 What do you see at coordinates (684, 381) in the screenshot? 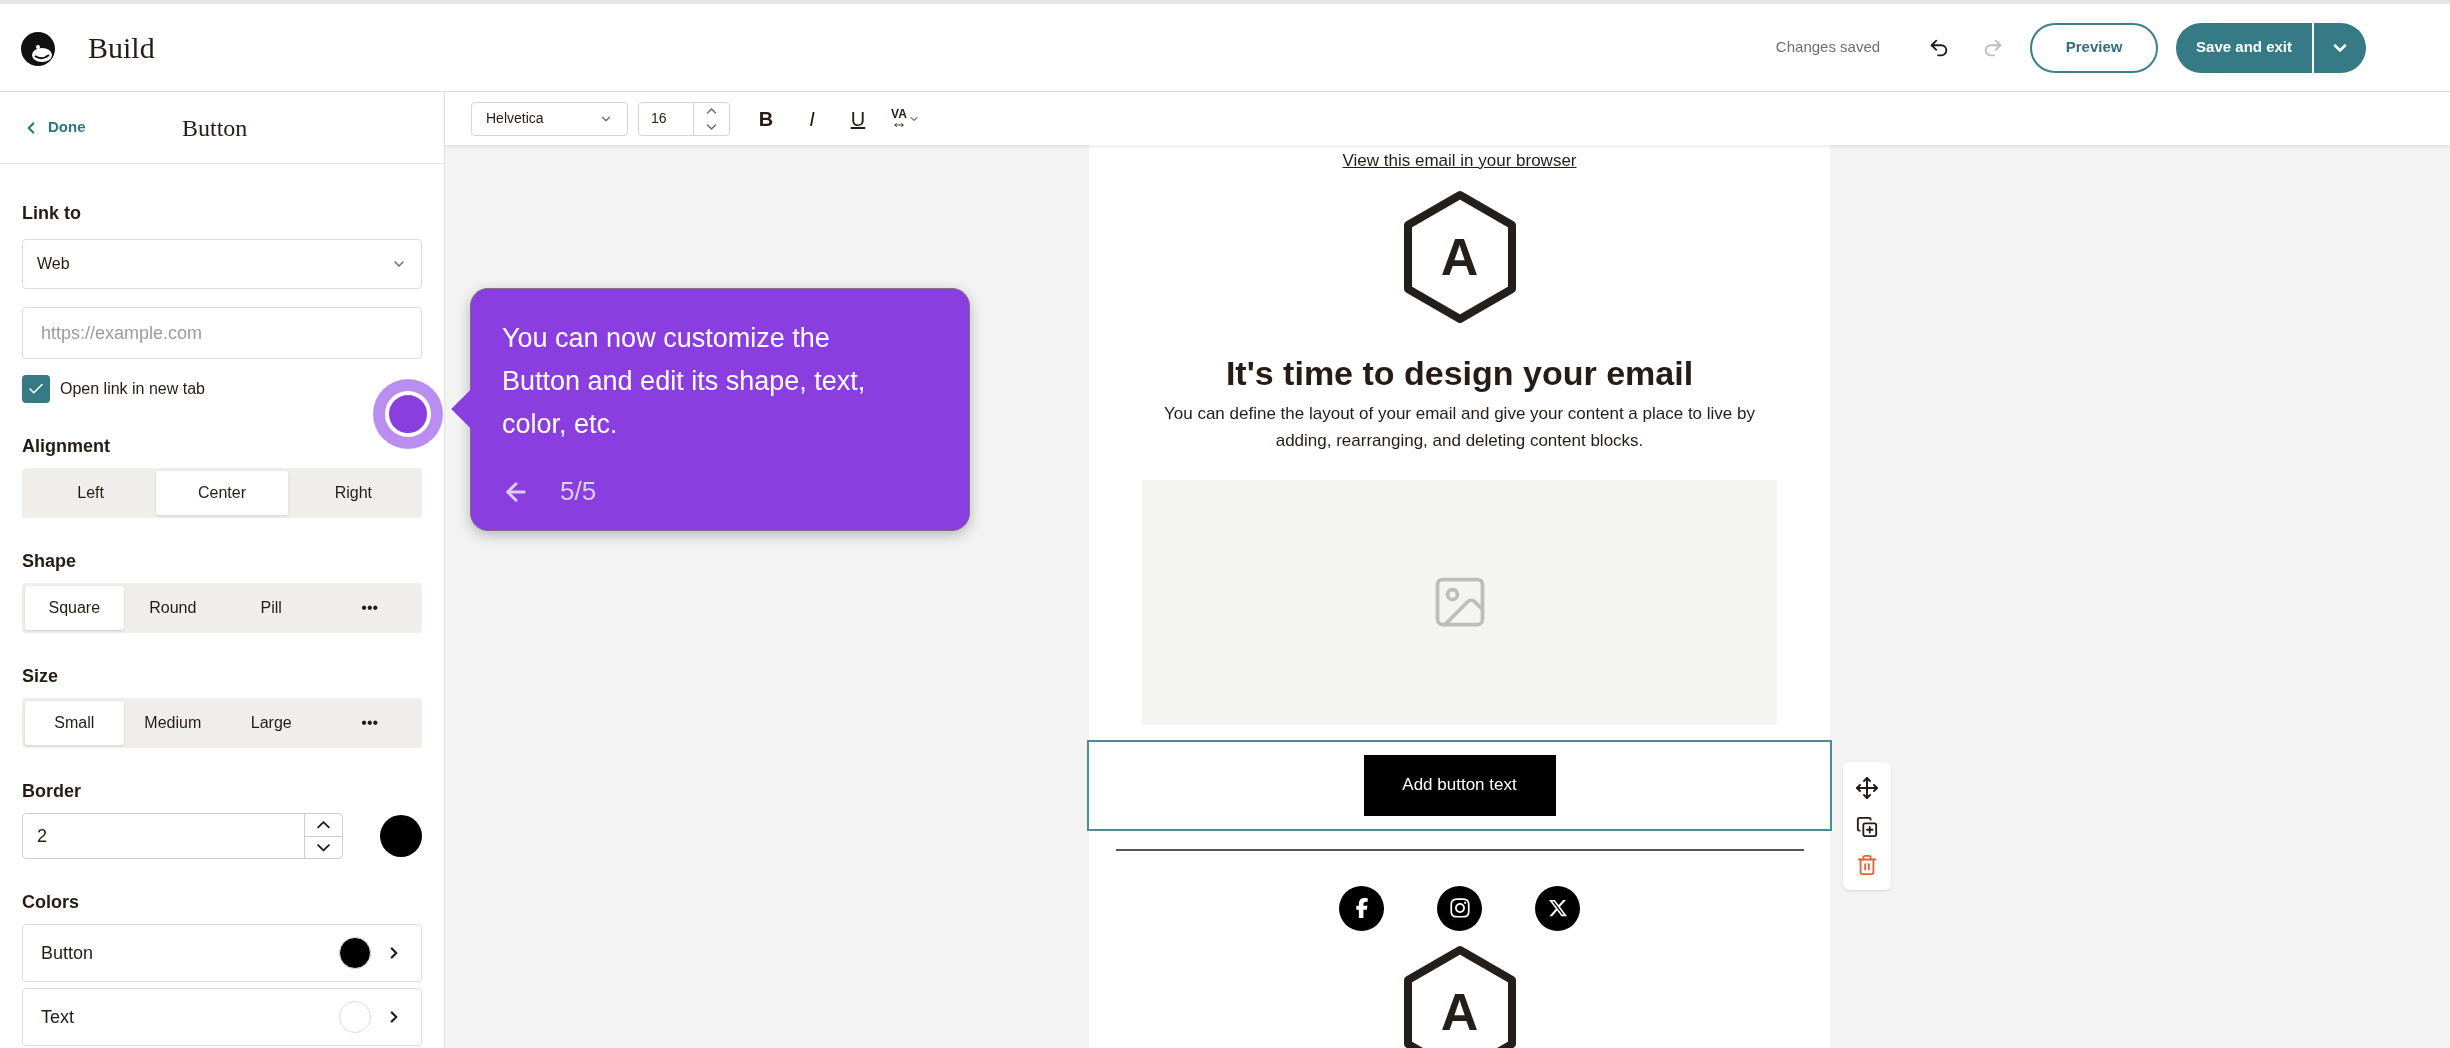
I see `tooltip-text: You can now customize the Button and edit its shape, text, color, etc.` at bounding box center [684, 381].